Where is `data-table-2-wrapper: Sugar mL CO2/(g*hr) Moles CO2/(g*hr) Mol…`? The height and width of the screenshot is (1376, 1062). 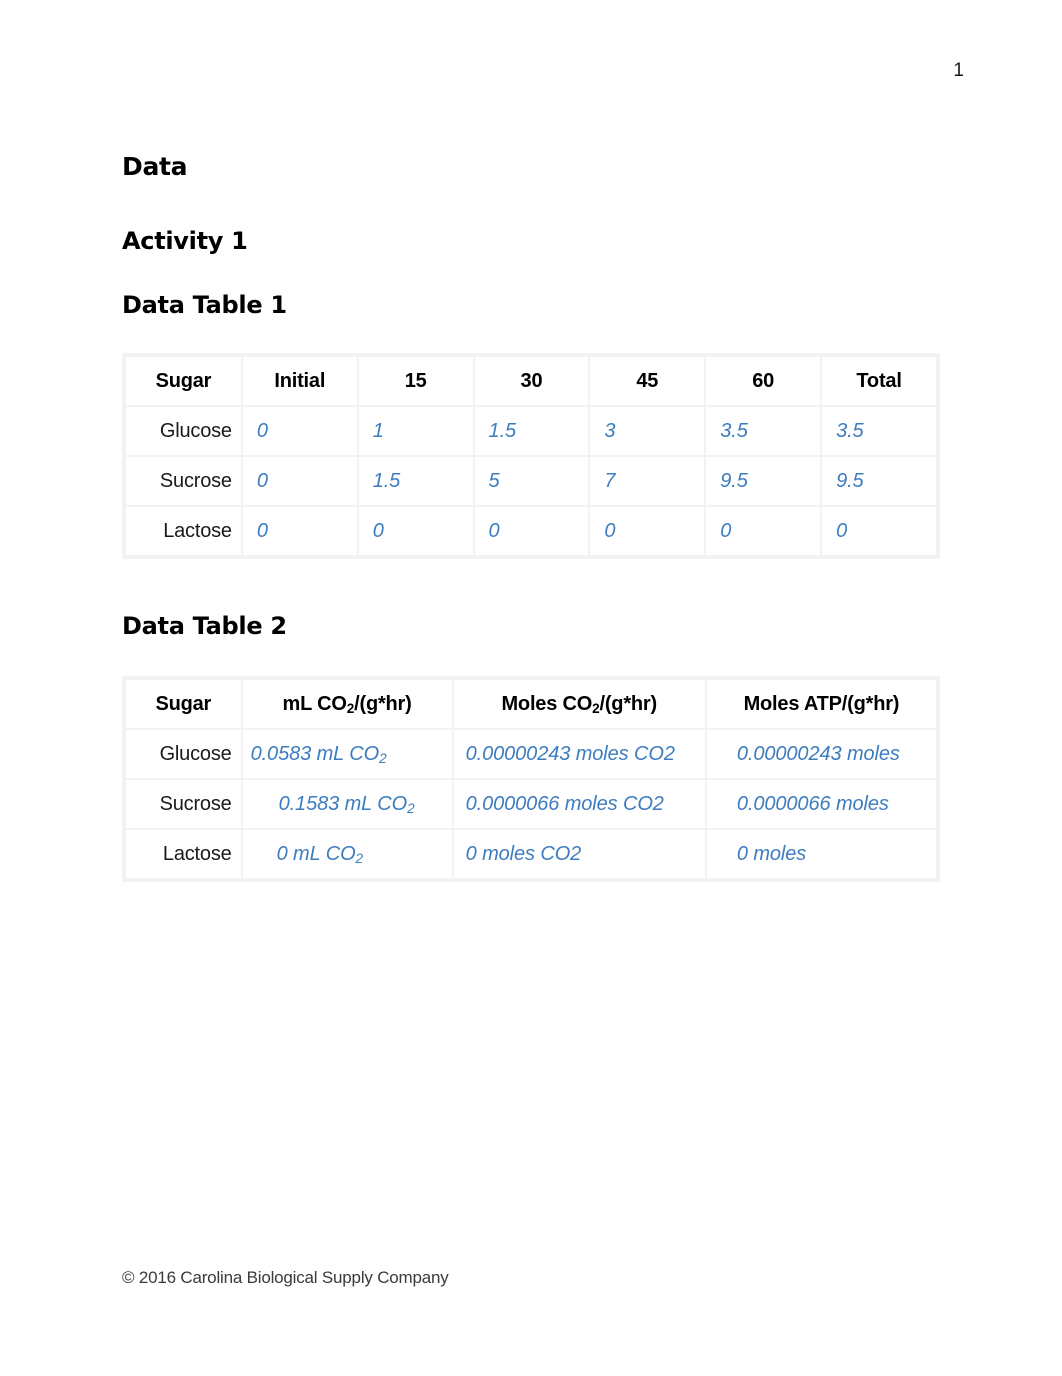 data-table-2-wrapper: Sugar mL CO2/(g*hr) Moles CO2/(g*hr) Mol… is located at coordinates (531, 779).